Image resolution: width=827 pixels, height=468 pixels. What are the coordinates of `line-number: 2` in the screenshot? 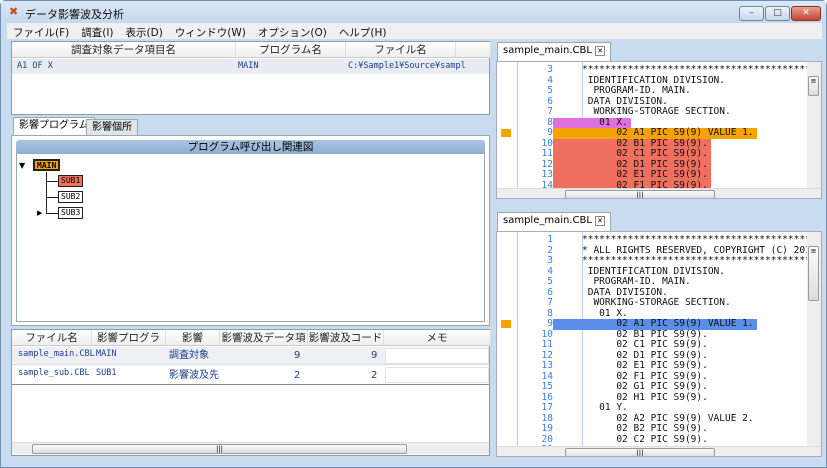 It's located at (550, 250).